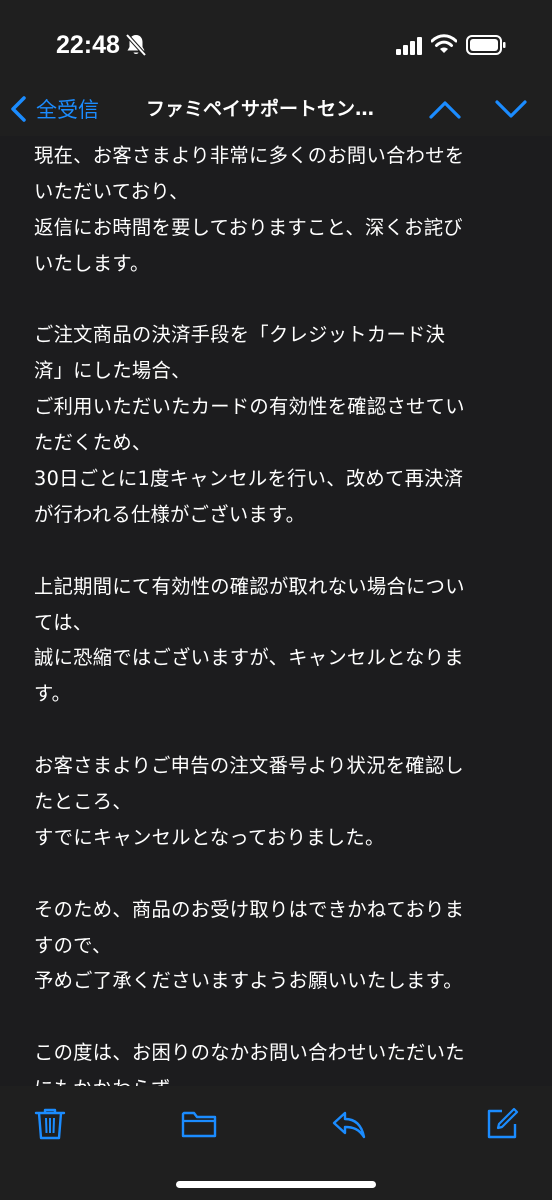  I want to click on mail-line: ご利用いただいたカードの有効性を確認させてい, so click(249, 407).